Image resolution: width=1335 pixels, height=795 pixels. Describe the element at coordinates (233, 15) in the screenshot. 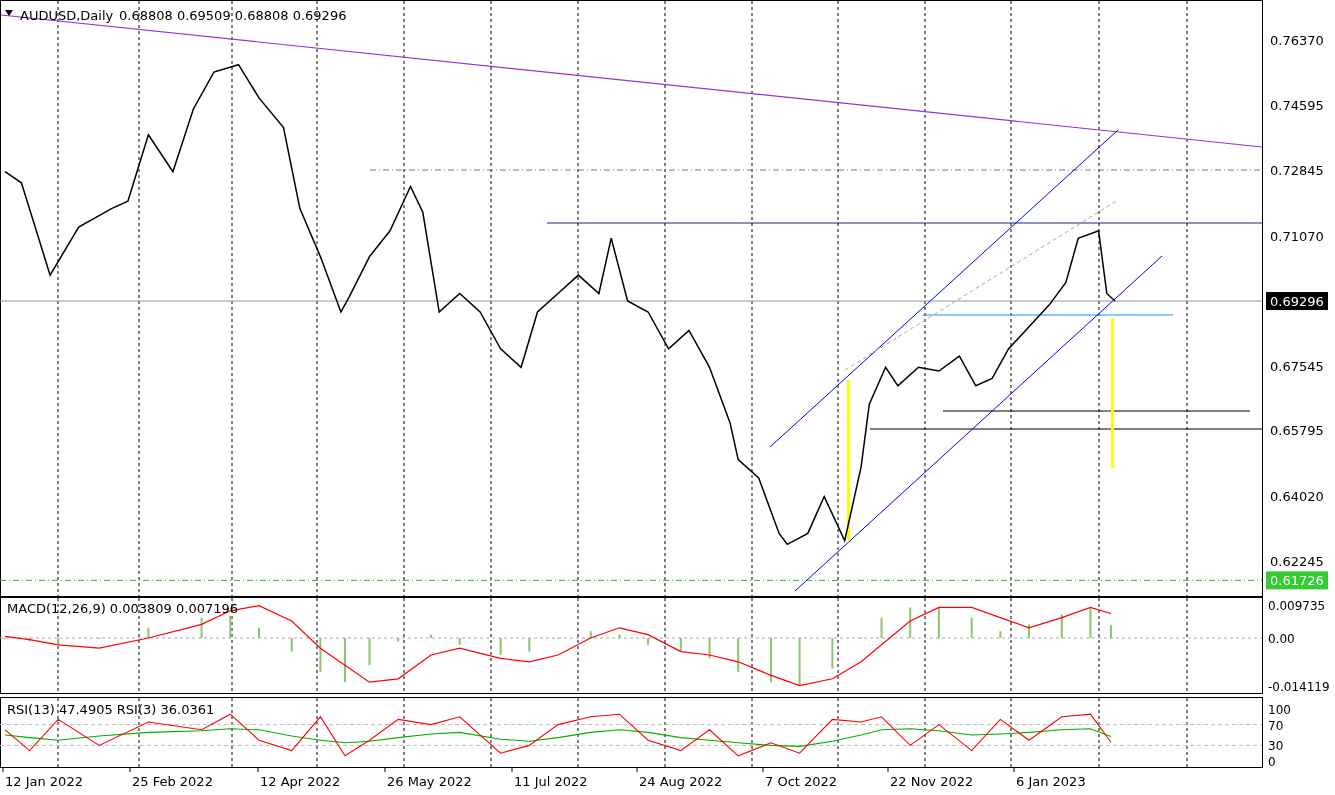

I see `ohlc-values: 0.68808 0.69509 0.68808 0.69296` at that location.